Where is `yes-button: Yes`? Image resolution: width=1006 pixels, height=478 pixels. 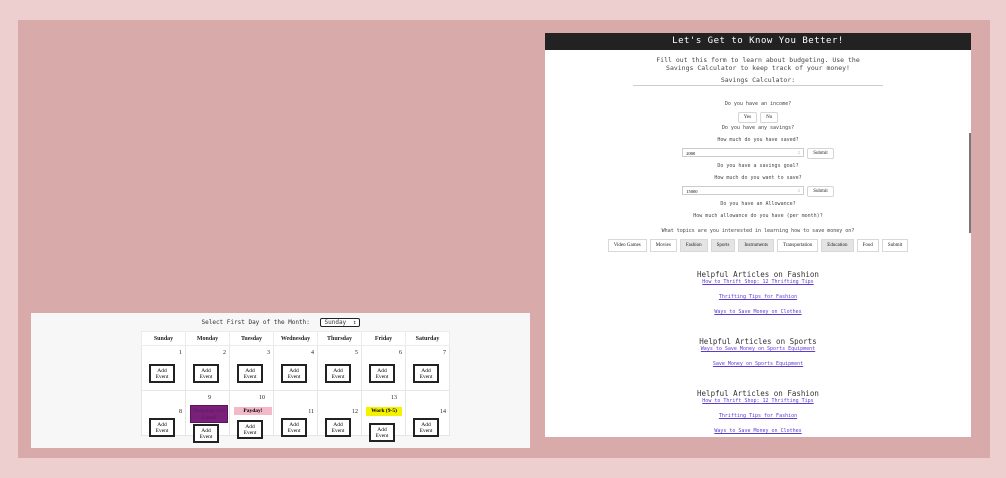
yes-button: Yes is located at coordinates (747, 117).